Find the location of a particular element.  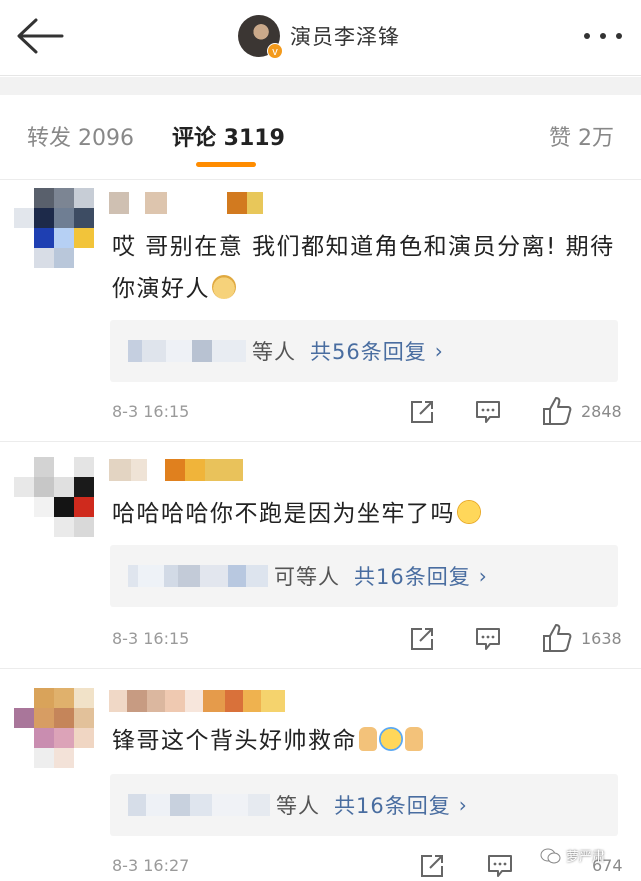

divider is located at coordinates (320, 86).